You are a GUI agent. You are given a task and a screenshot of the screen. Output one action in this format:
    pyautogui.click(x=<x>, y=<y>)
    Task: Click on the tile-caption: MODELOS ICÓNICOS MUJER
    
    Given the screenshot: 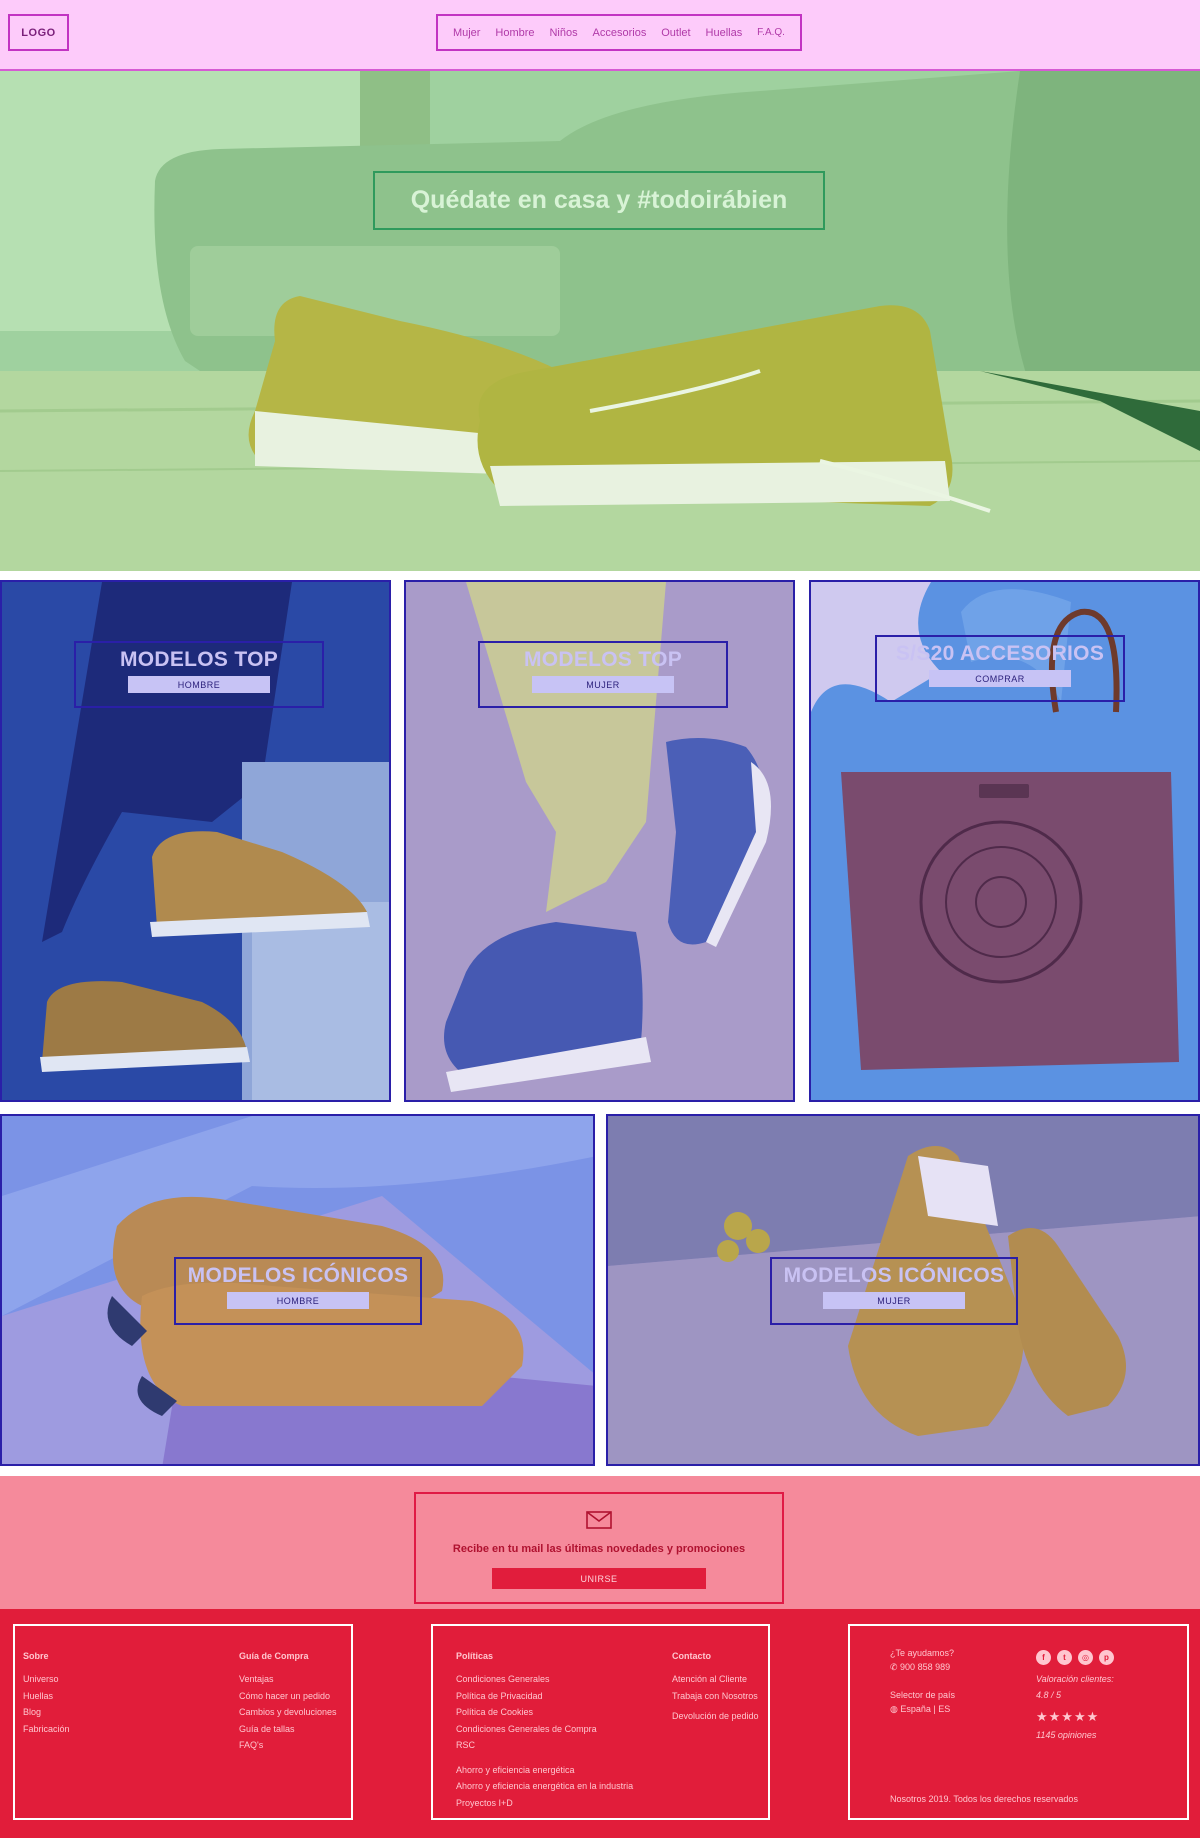 What is the action you would take?
    pyautogui.click(x=894, y=1291)
    